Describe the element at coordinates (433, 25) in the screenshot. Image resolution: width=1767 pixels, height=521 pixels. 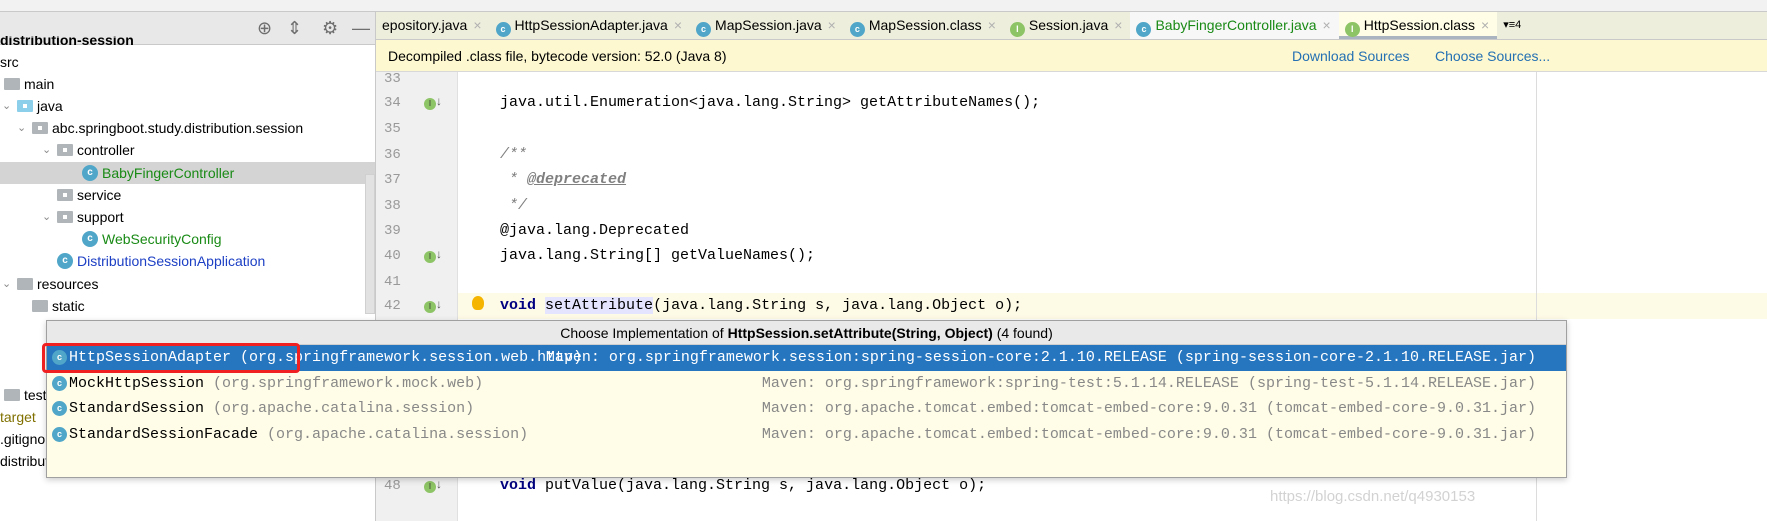
I see `editor-tab: epository.java ×` at that location.